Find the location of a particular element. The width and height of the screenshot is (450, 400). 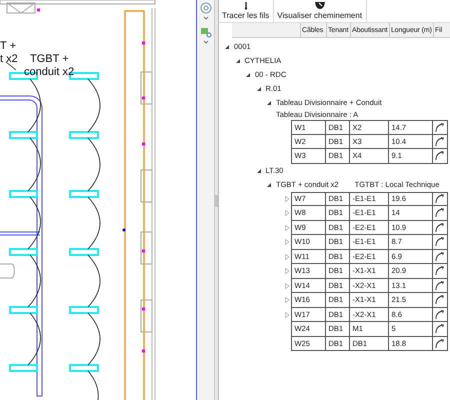

scrollbar-thumb is located at coordinates (216, 201).